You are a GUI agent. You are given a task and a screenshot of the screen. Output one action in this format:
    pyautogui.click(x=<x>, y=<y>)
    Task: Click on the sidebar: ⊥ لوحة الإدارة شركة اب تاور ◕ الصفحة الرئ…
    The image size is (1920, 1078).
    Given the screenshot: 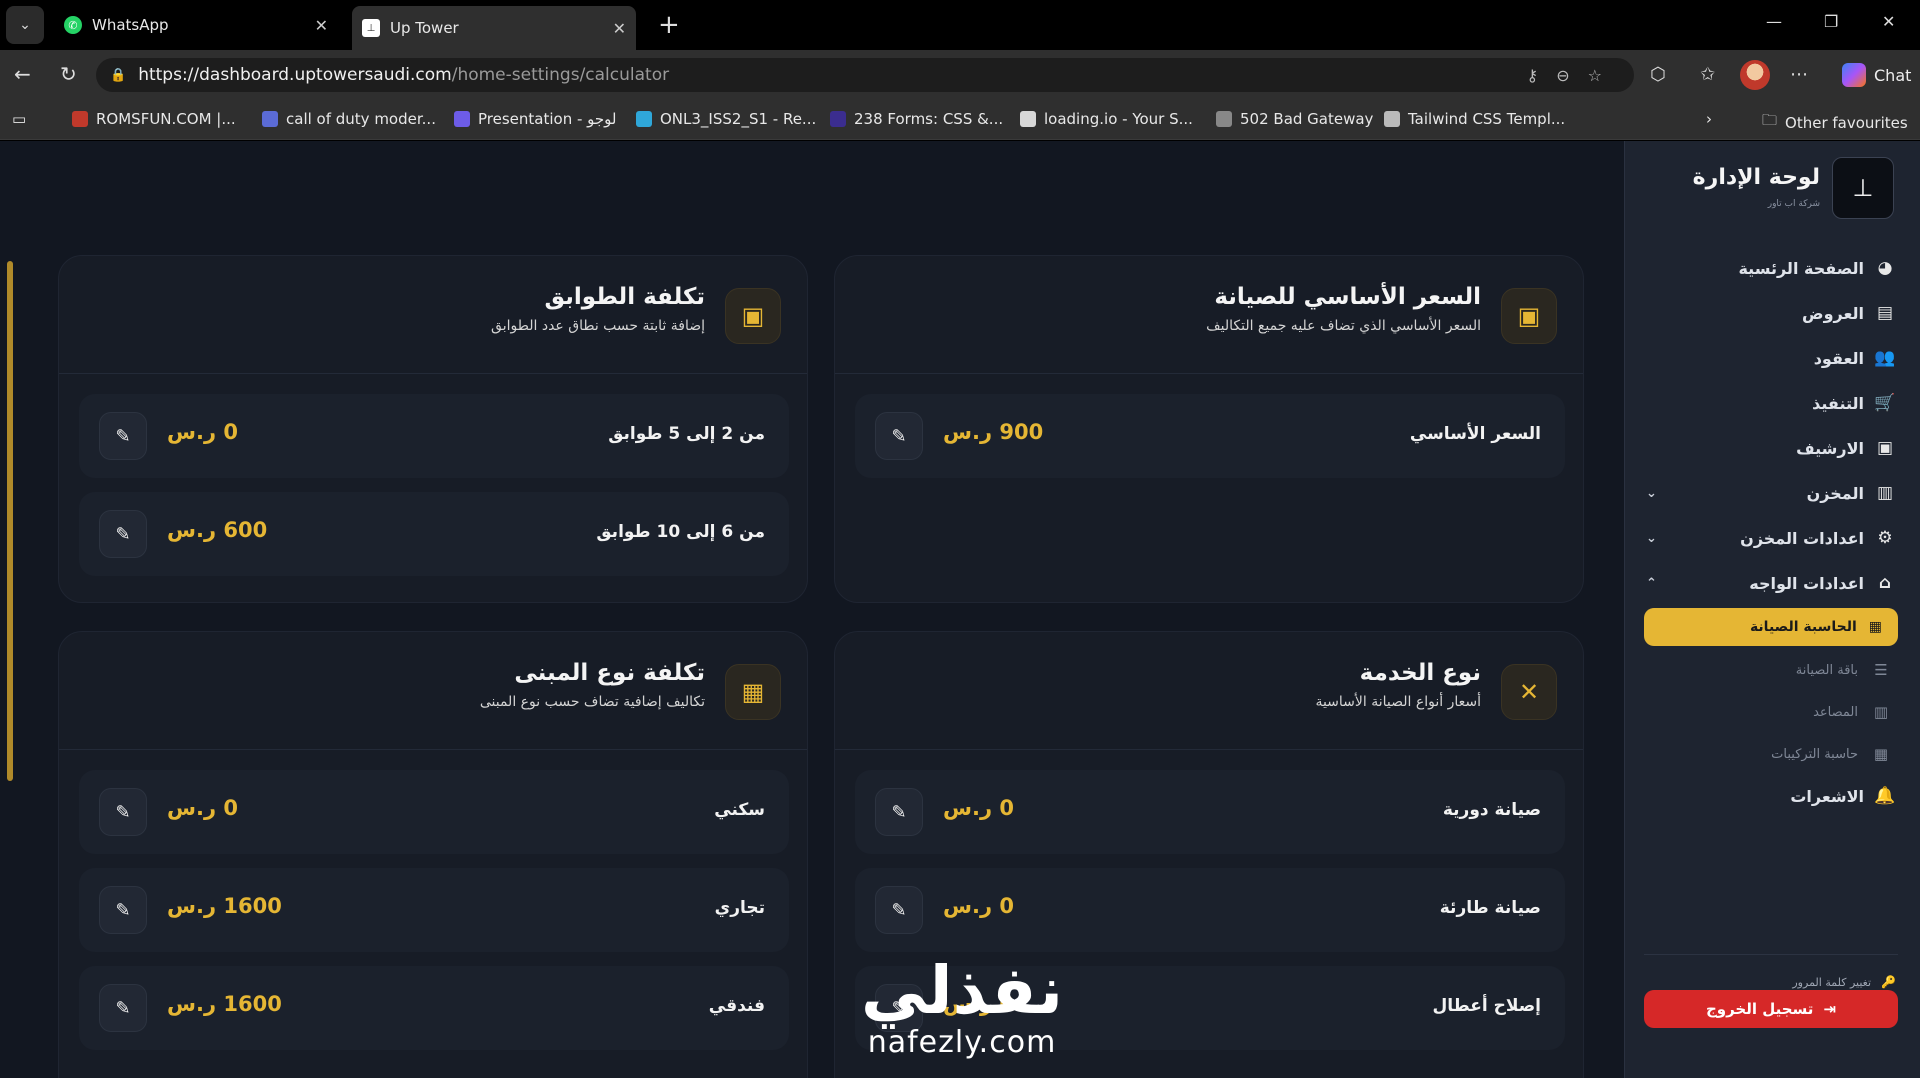 What is the action you would take?
    pyautogui.click(x=1772, y=609)
    